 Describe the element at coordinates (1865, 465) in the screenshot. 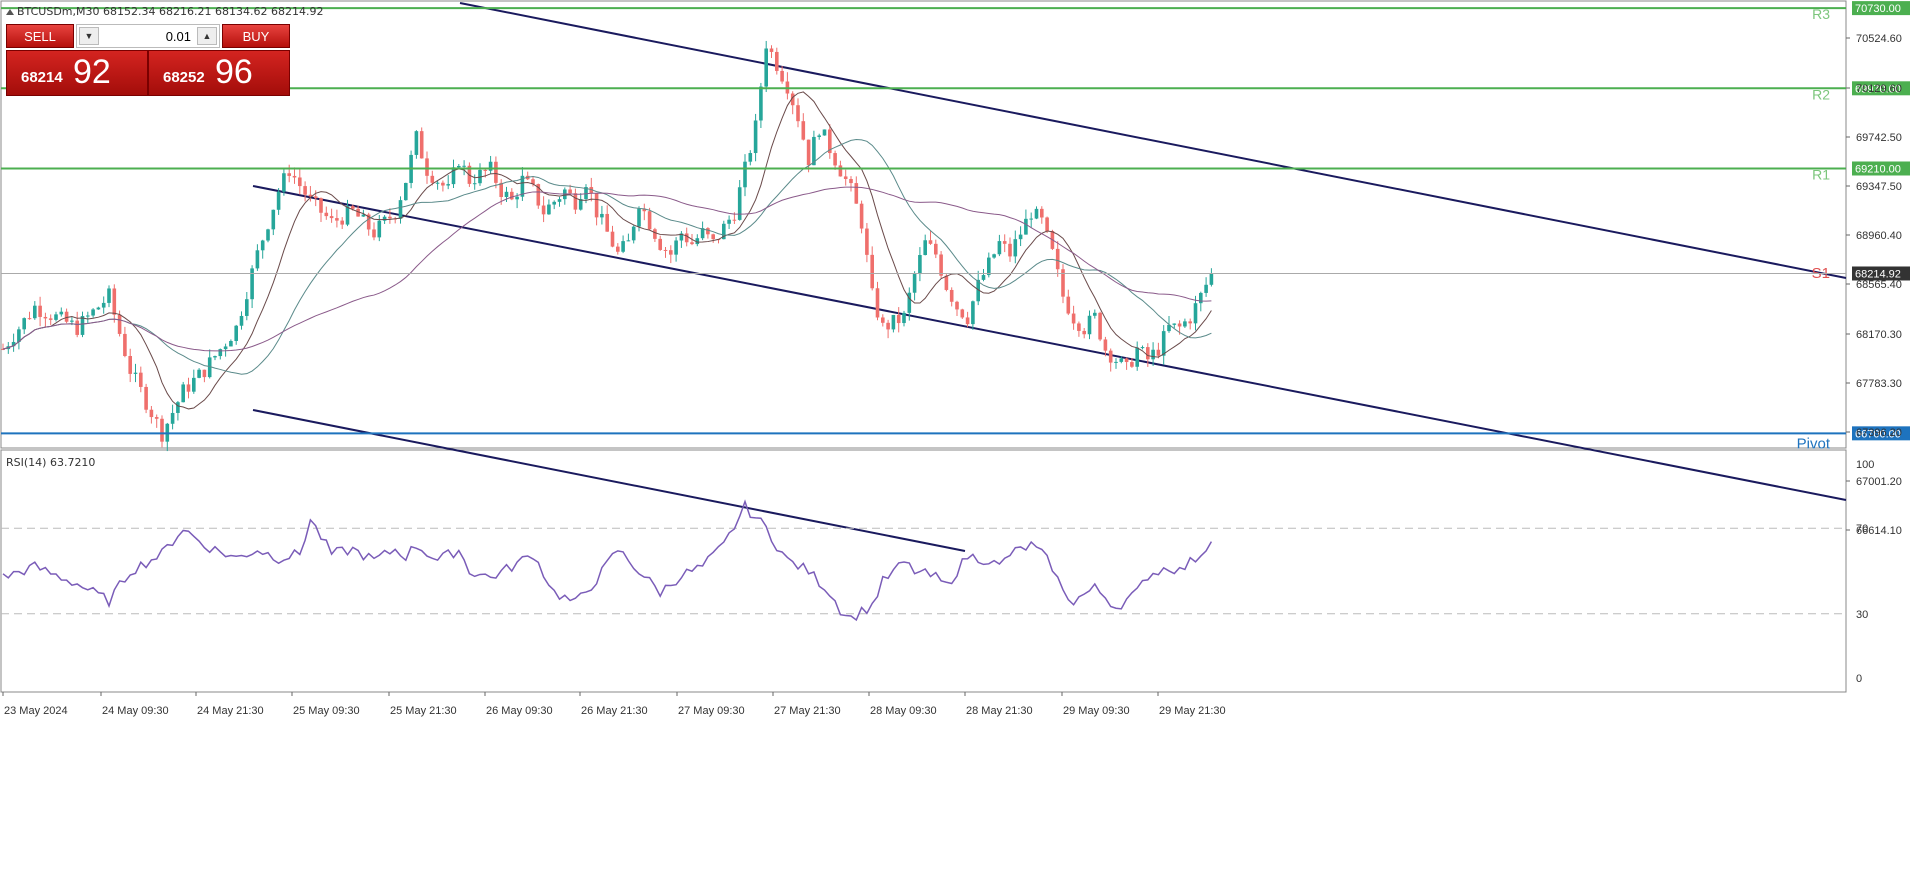

I see `rsi-axis-label: 100` at that location.